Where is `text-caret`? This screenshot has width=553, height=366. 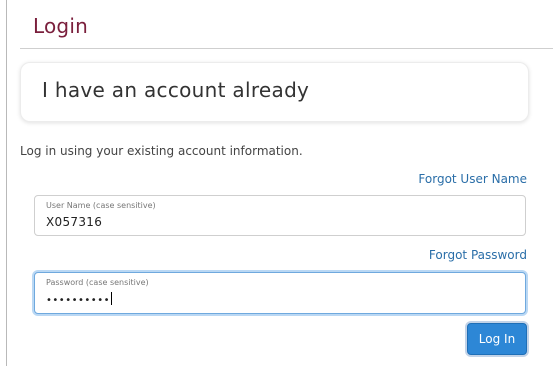 text-caret is located at coordinates (111, 298).